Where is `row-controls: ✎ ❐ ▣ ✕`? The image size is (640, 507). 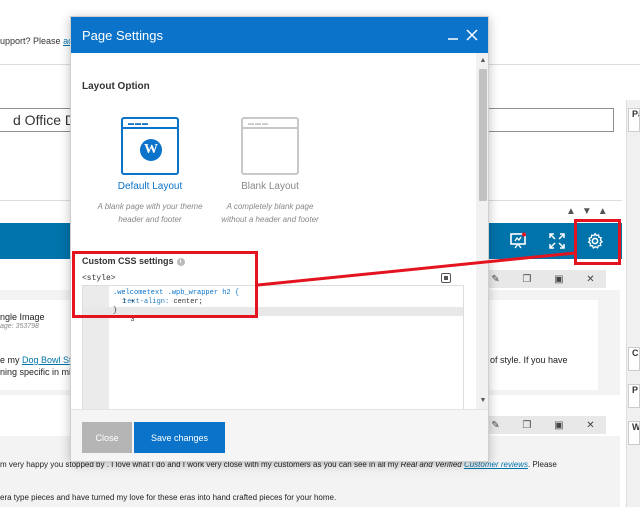 row-controls: ✎ ❐ ▣ ✕ is located at coordinates (543, 279).